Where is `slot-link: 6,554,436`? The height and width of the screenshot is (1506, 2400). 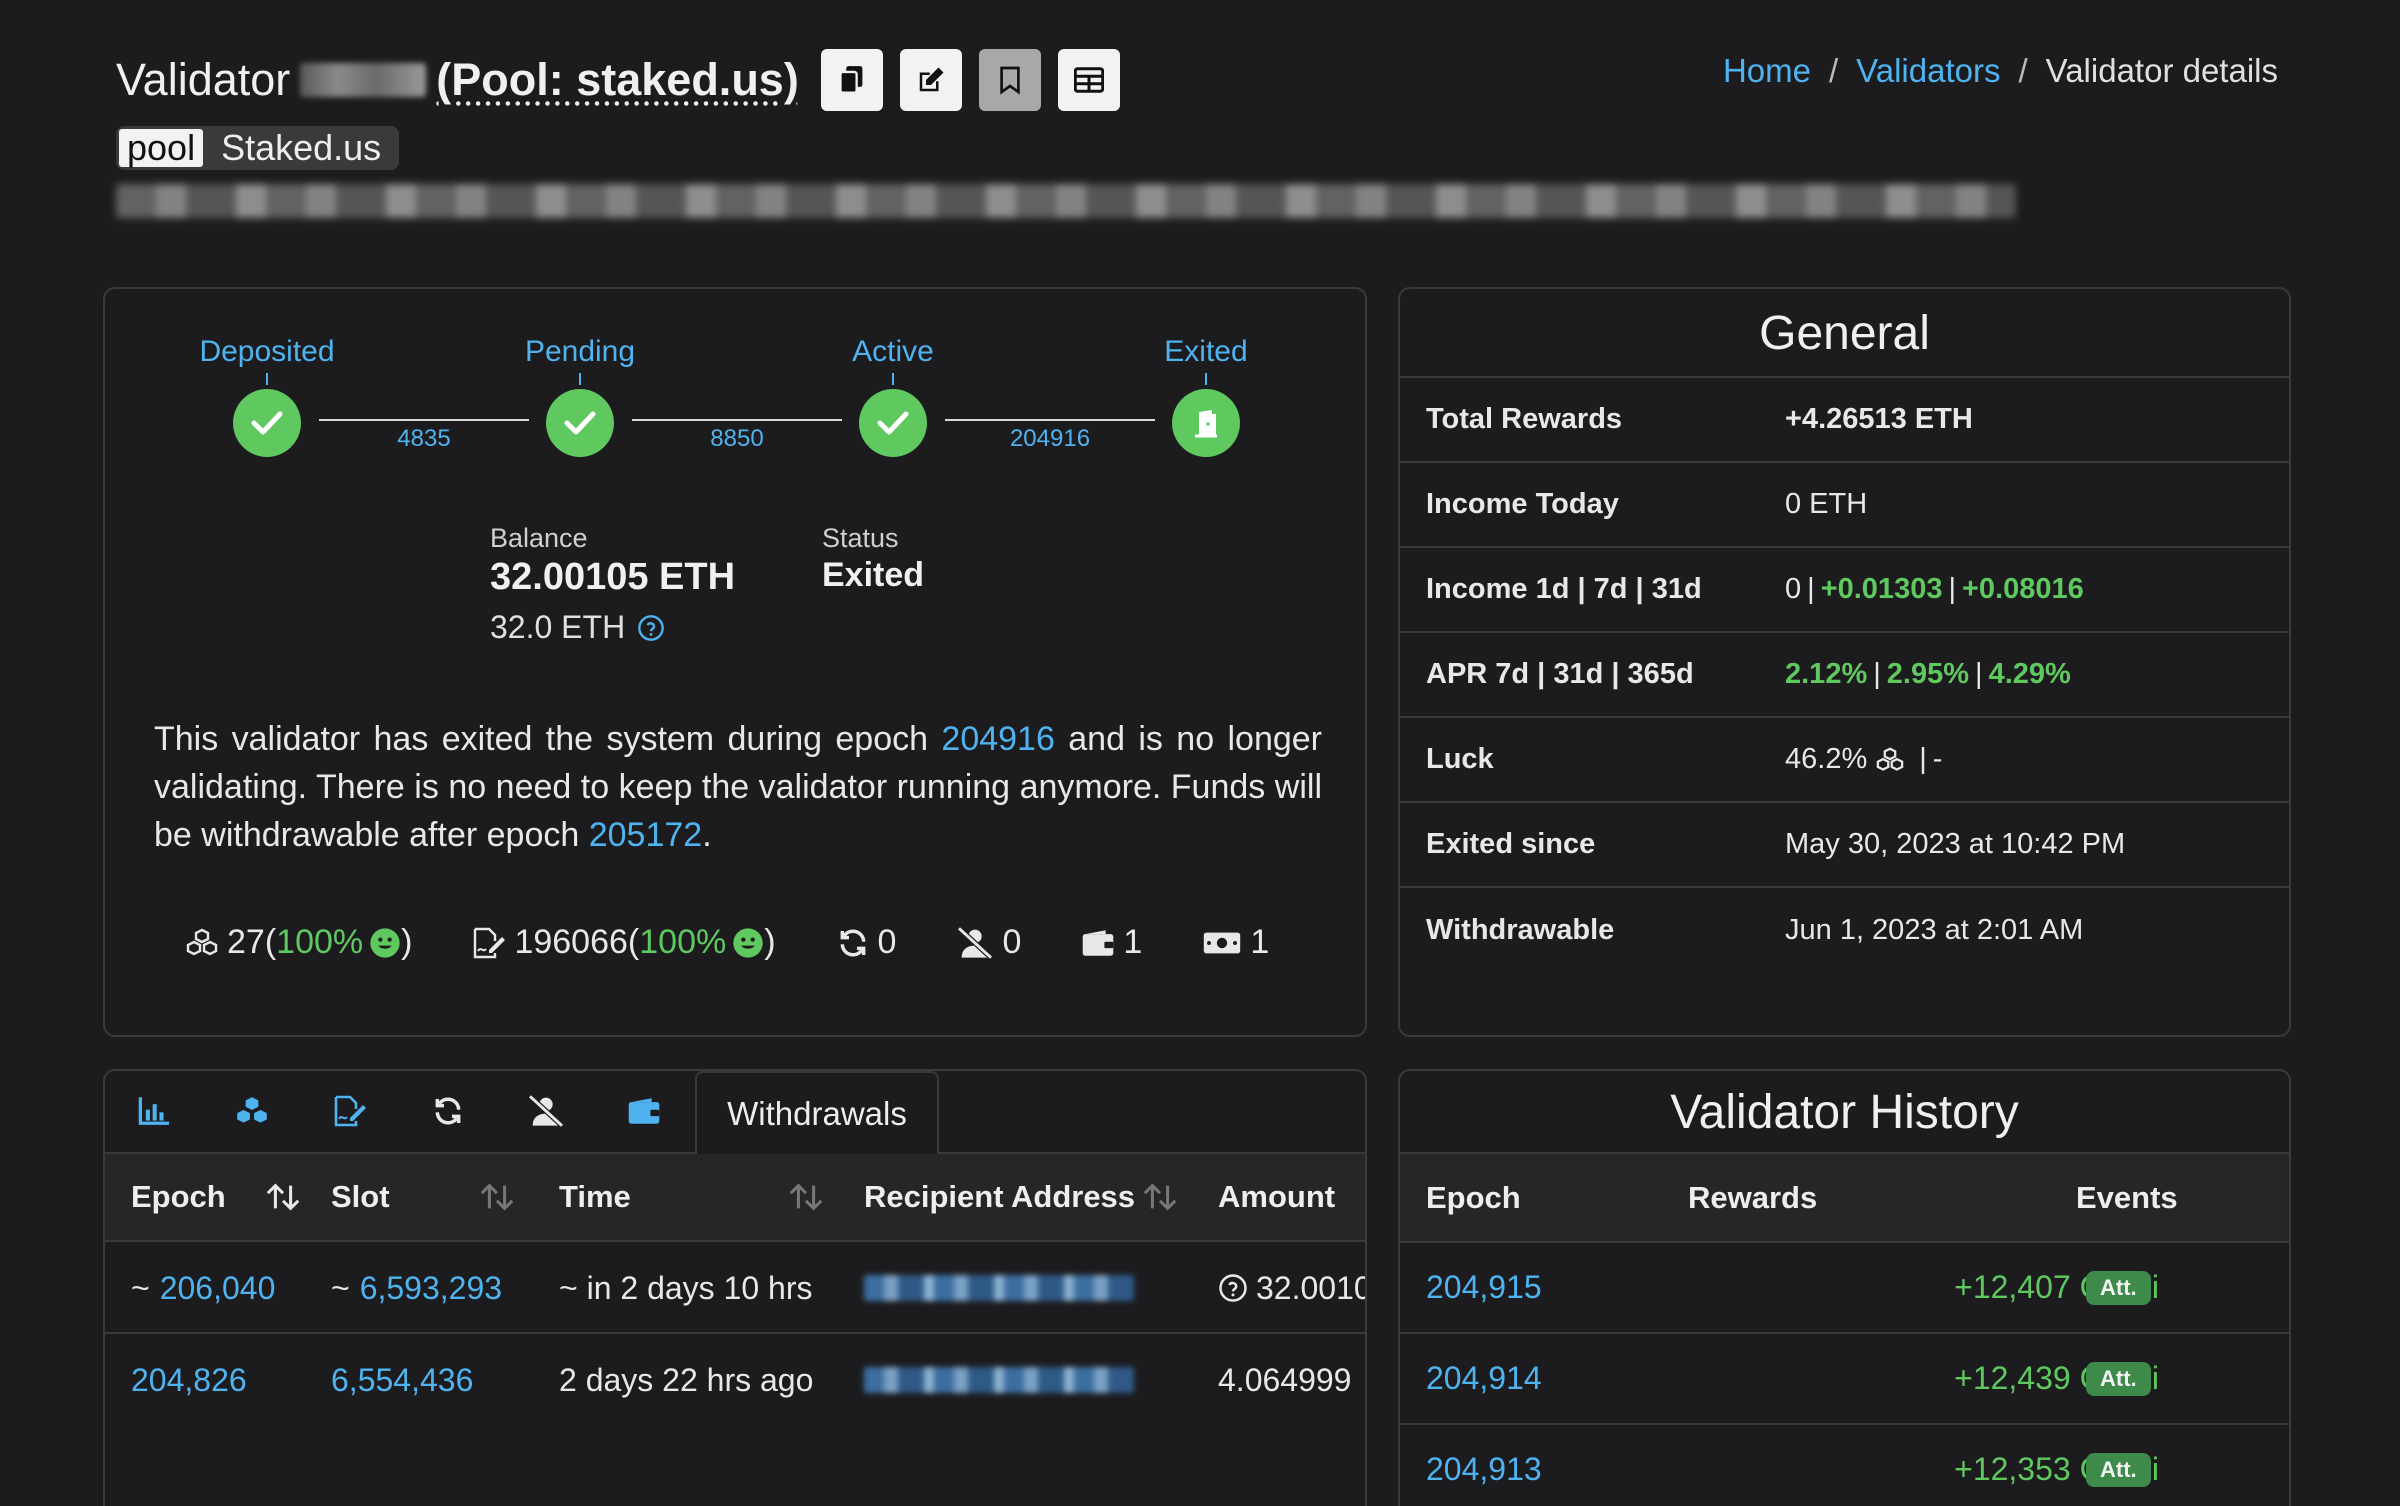 slot-link: 6,554,436 is located at coordinates (402, 1380).